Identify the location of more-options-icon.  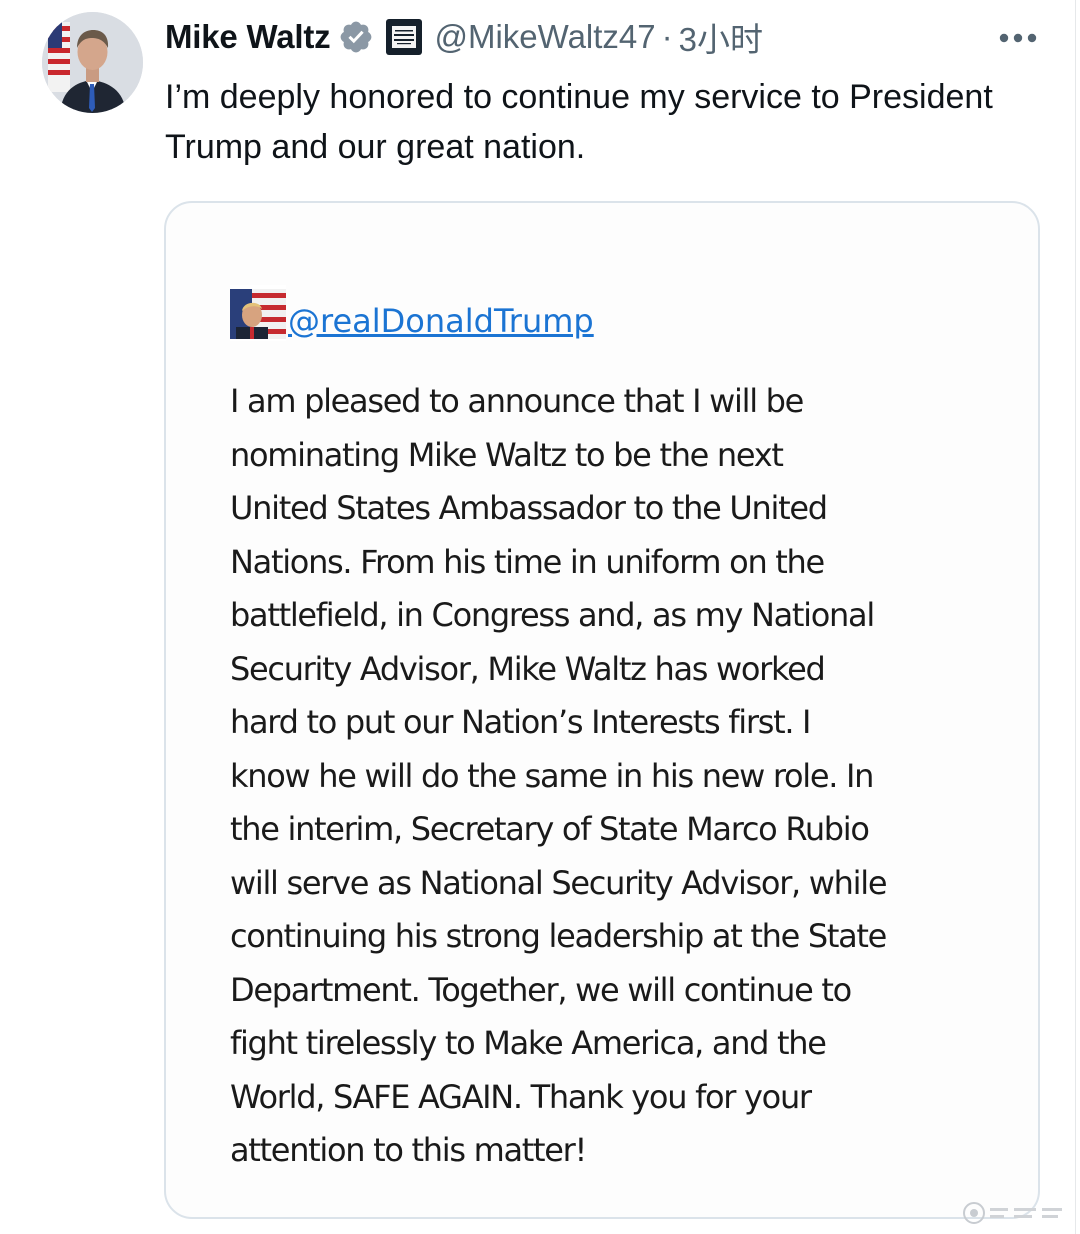
(1018, 38).